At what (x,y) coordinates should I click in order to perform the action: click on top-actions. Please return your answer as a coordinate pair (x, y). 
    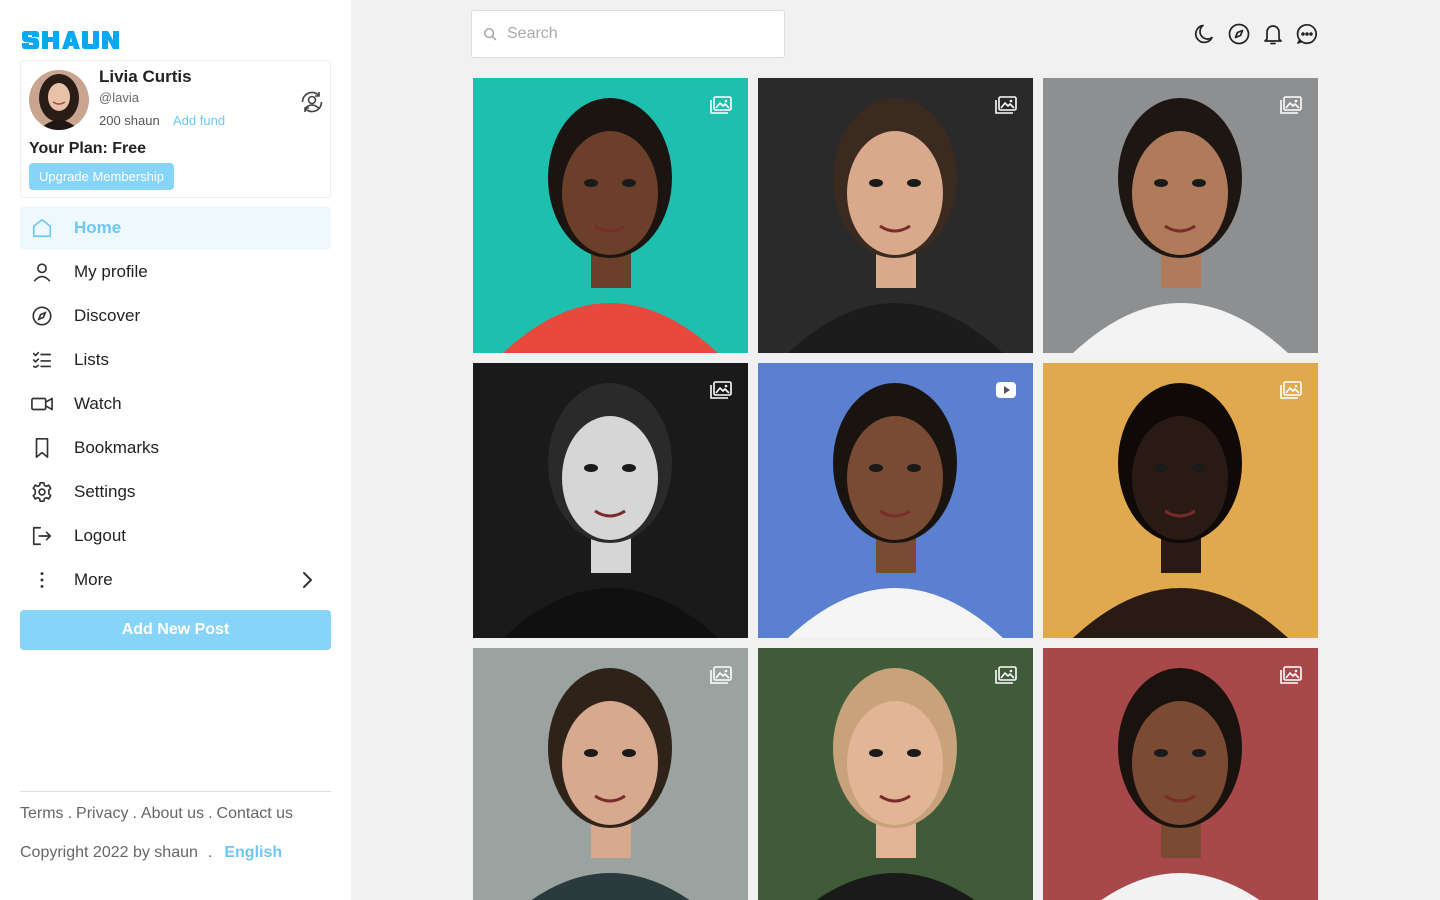
    Looking at the image, I should click on (1261, 34).